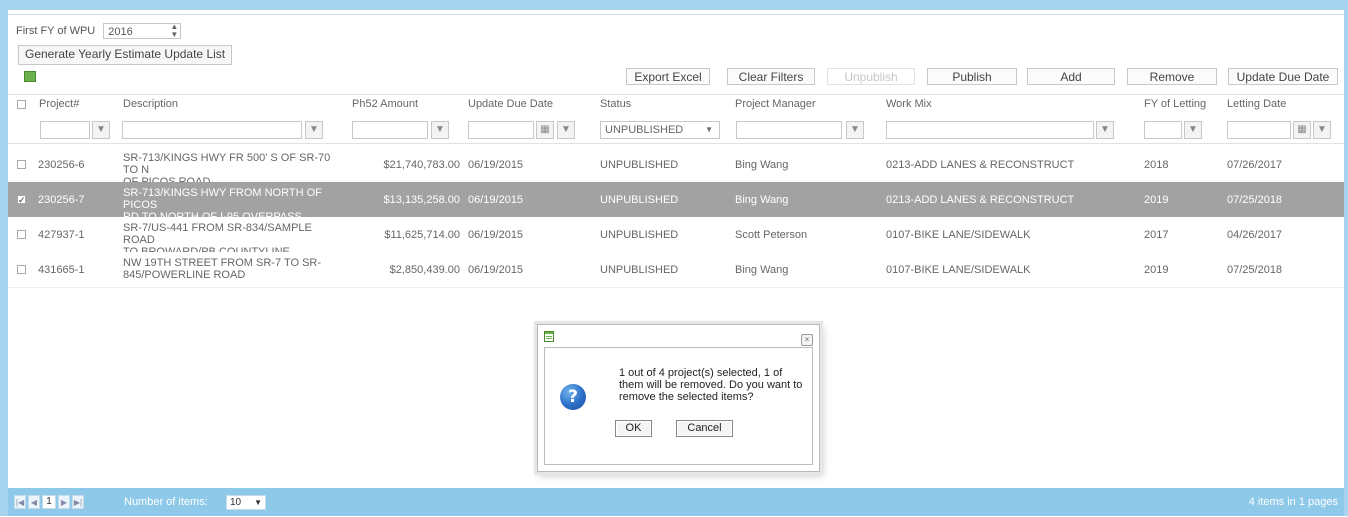 This screenshot has width=1348, height=517. I want to click on current-page: 1, so click(49, 502).